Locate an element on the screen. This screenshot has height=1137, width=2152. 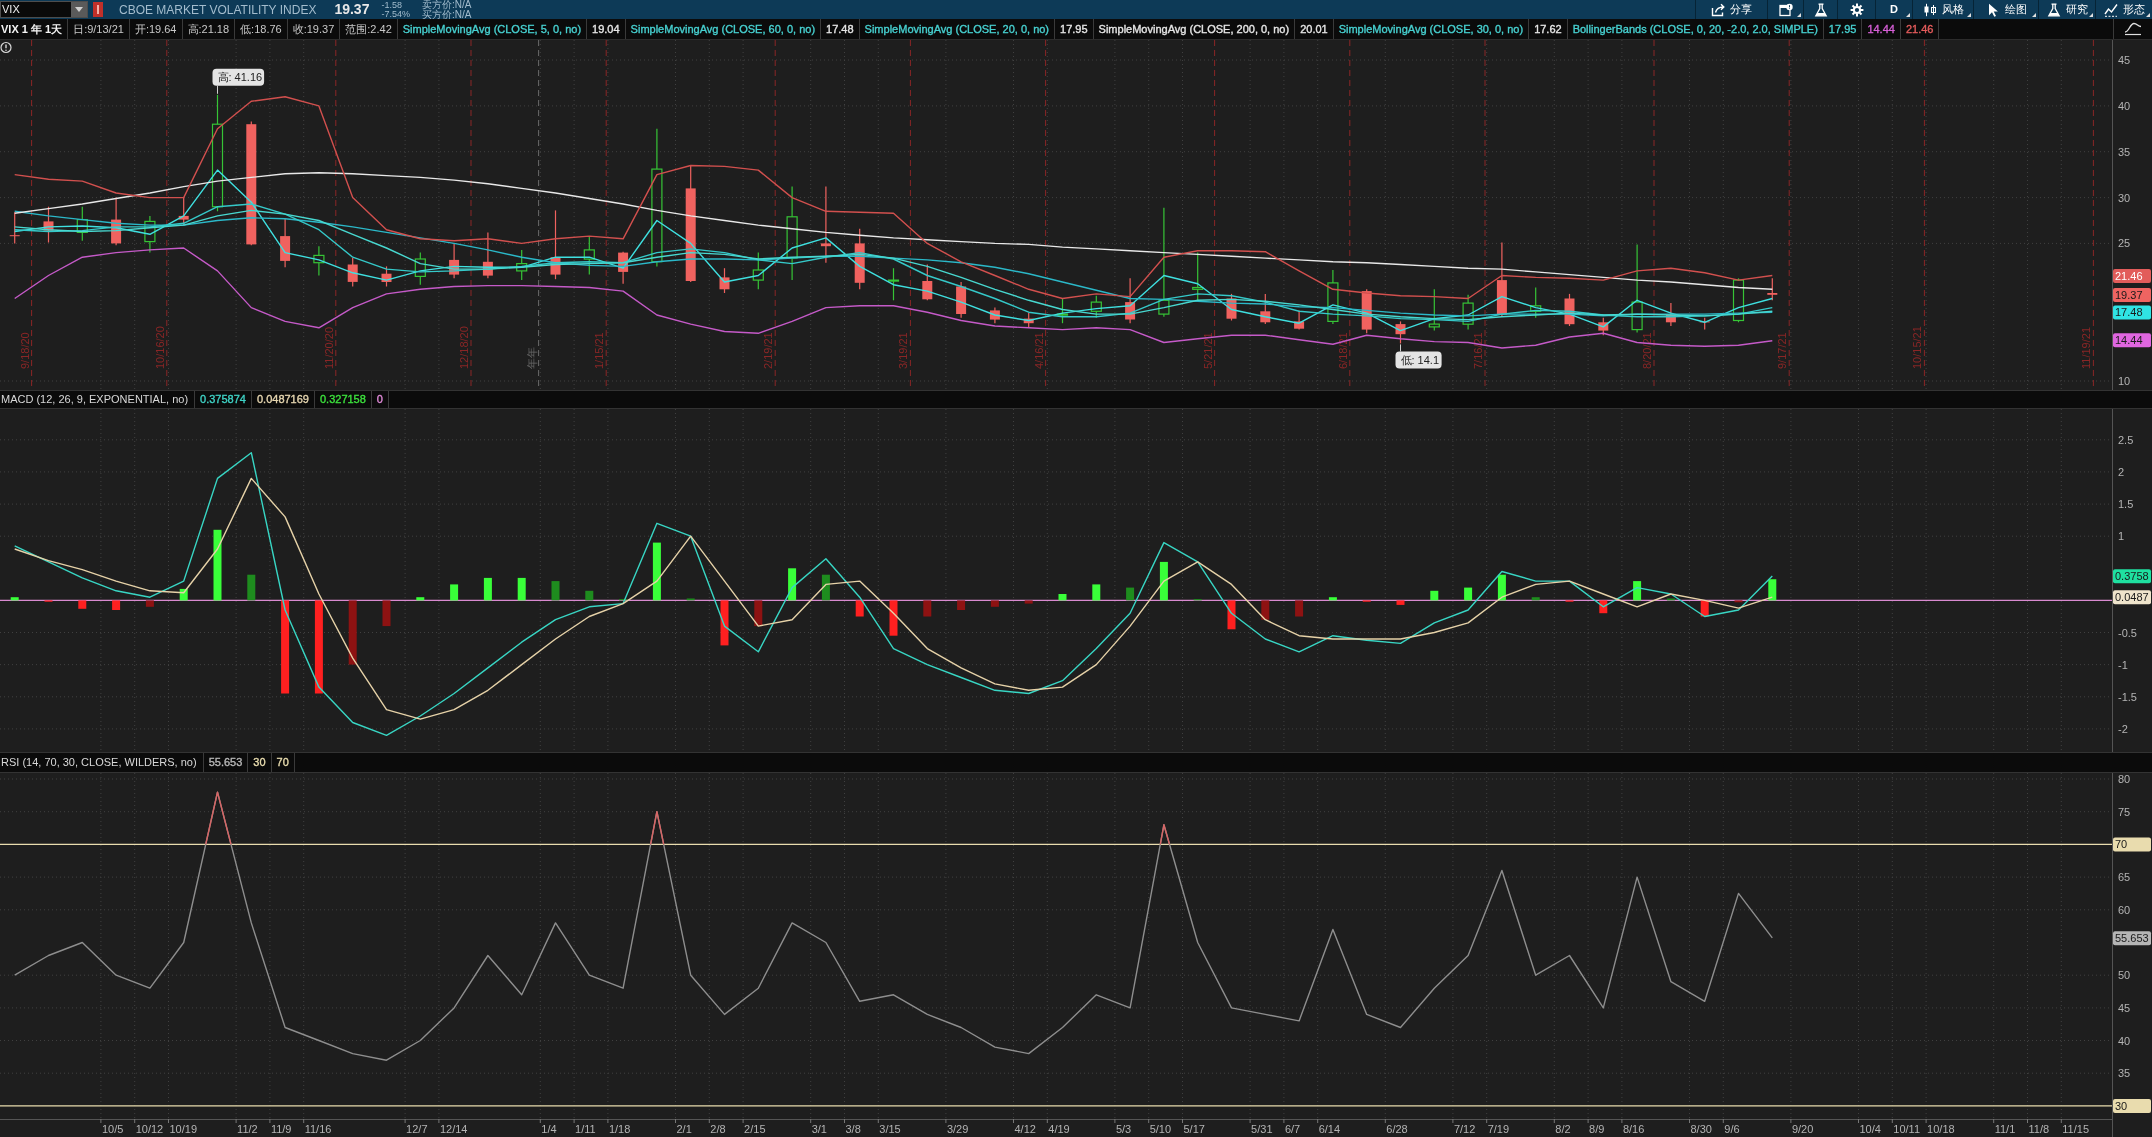
study-value: 21.46 is located at coordinates (1920, 29).